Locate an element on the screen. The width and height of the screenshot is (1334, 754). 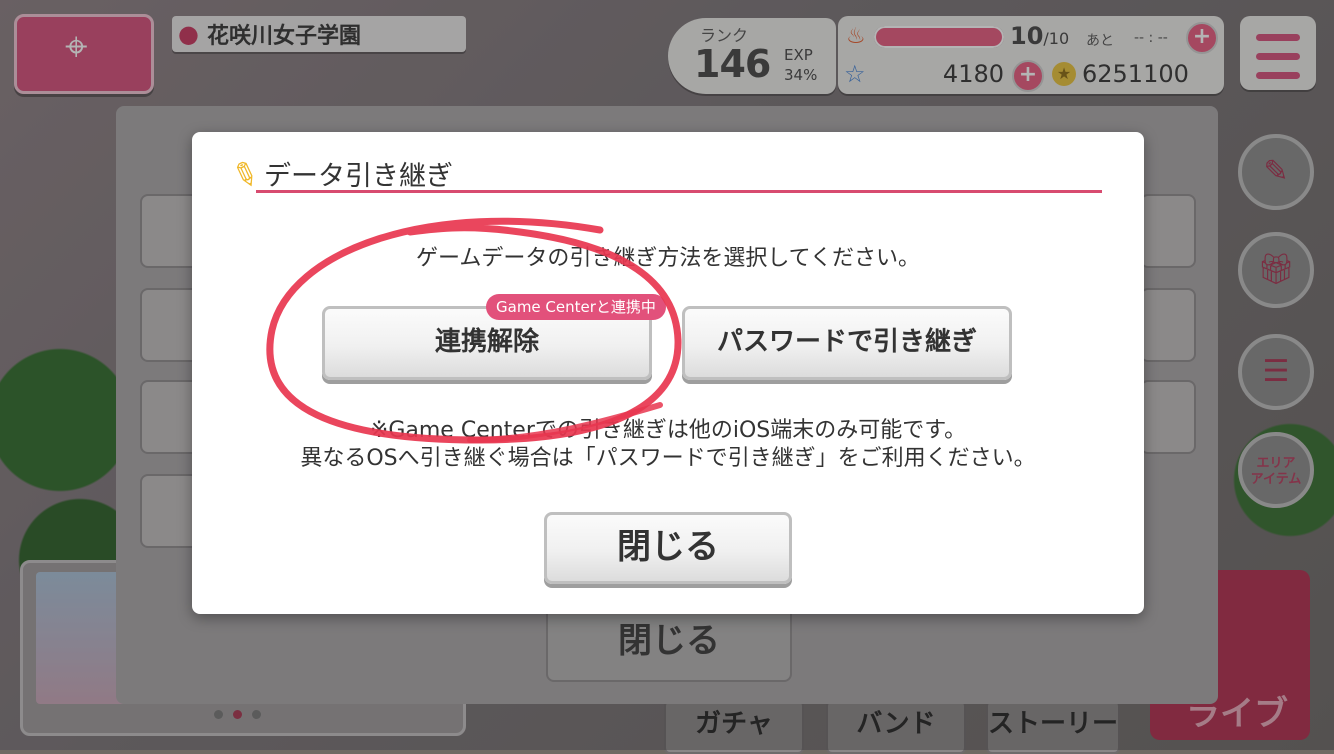
password-transfer-button: パスワードで引き継ぎ is located at coordinates (847, 343).